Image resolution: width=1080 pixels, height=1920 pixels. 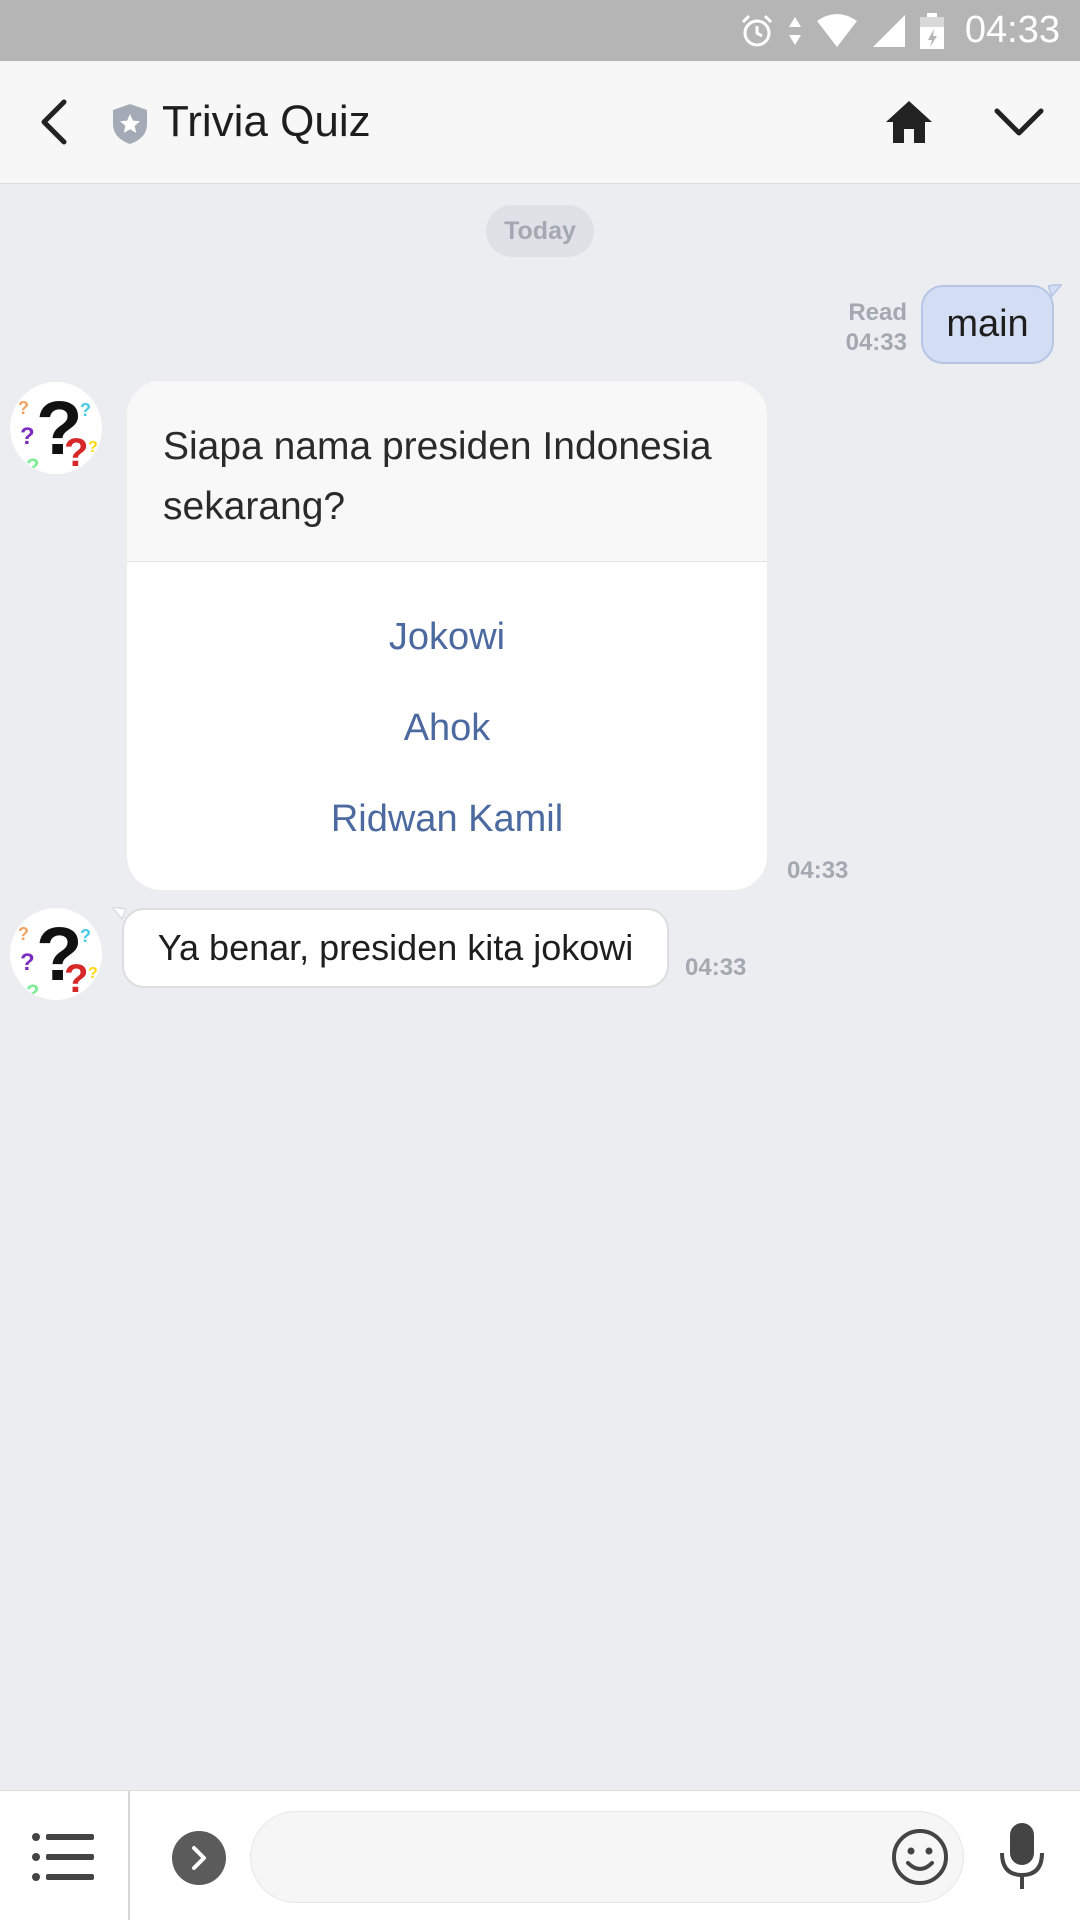 I want to click on read-receipt: Read, so click(x=877, y=312).